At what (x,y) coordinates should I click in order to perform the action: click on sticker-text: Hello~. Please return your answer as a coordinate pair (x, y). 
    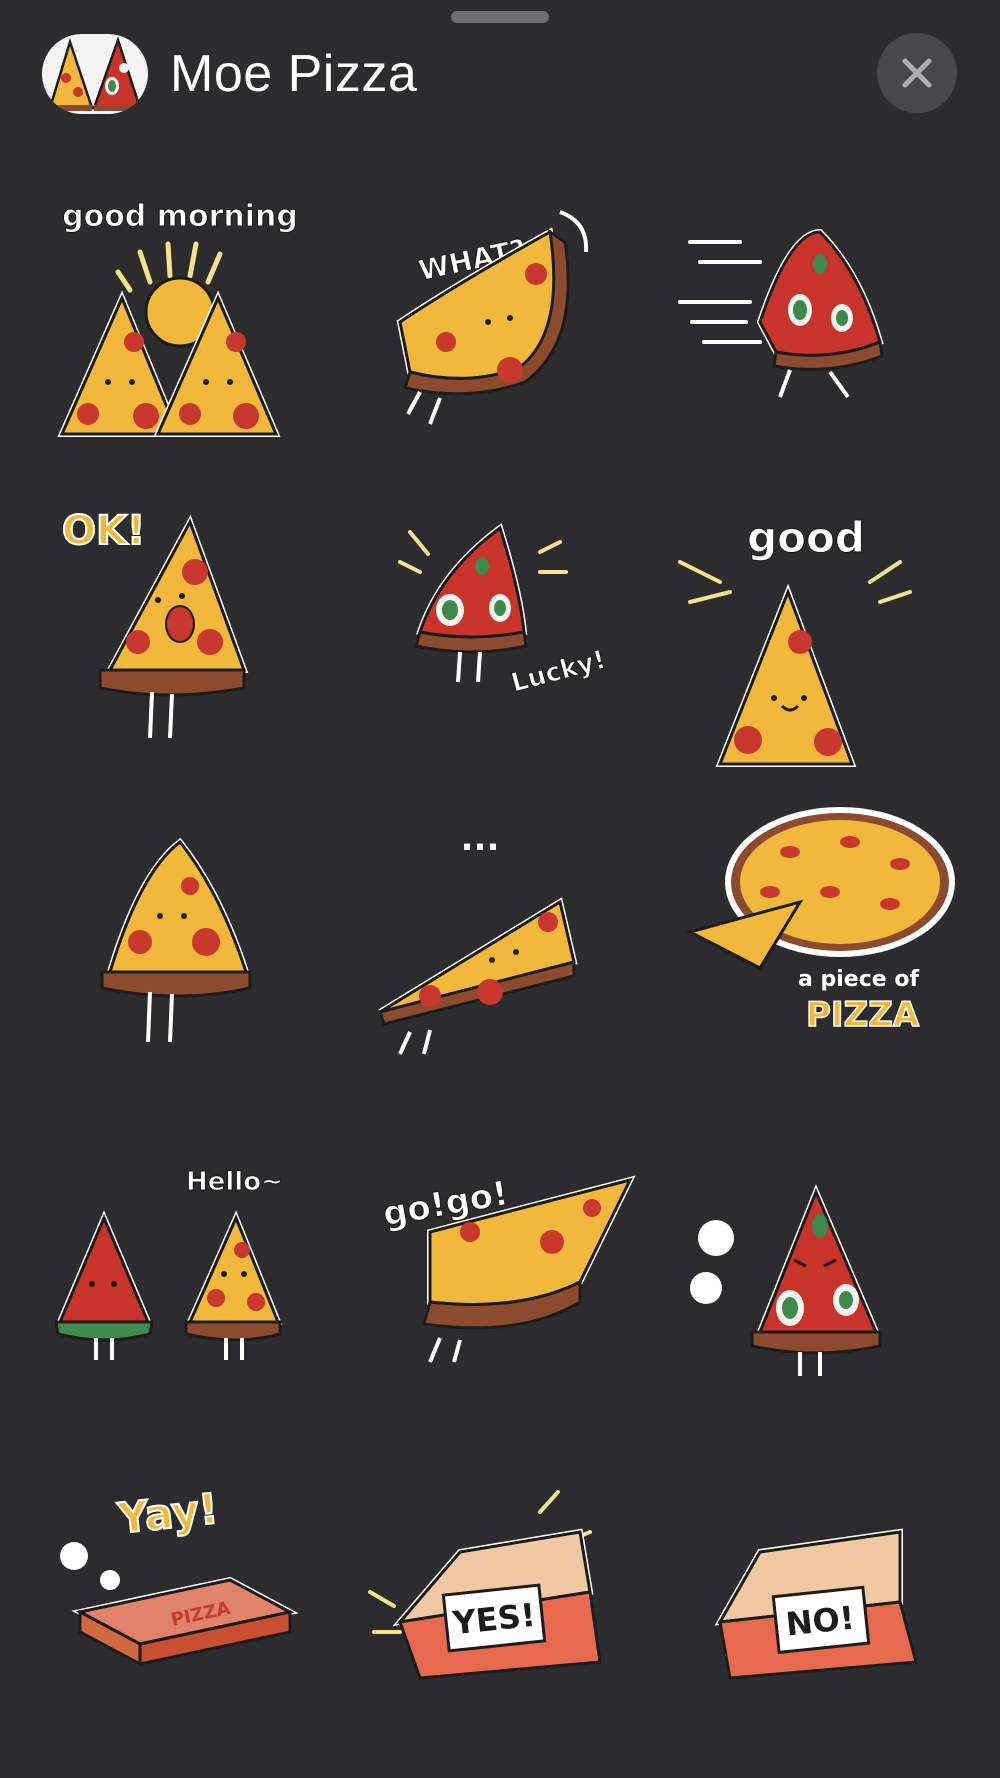
    Looking at the image, I should click on (234, 1182).